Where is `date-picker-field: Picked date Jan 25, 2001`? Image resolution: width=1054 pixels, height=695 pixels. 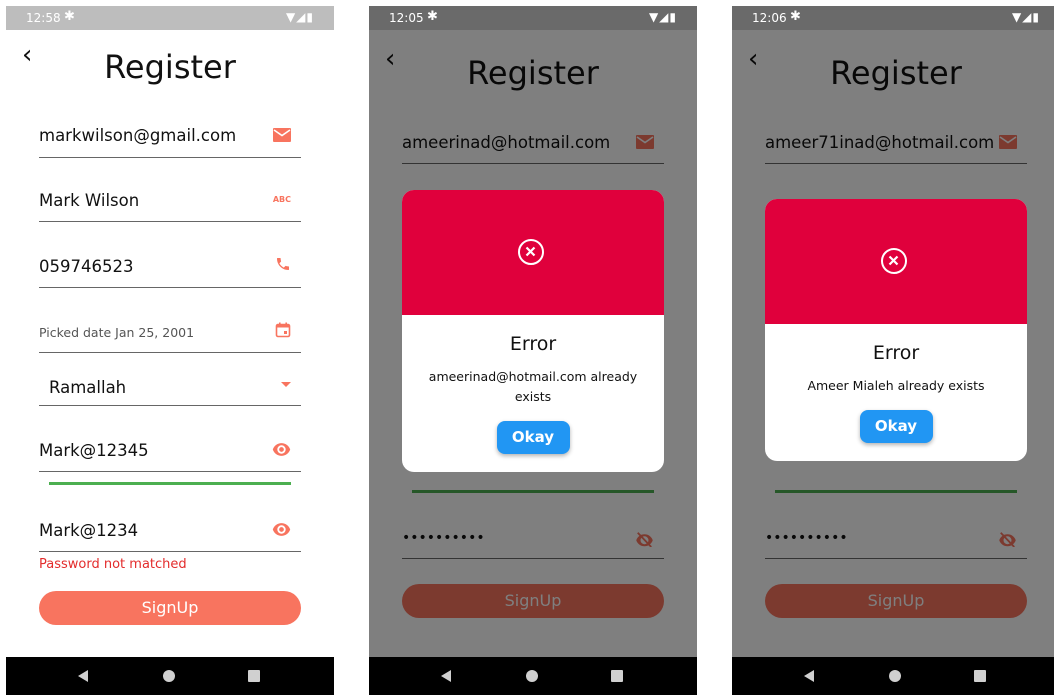 date-picker-field: Picked date Jan 25, 2001 is located at coordinates (170, 335).